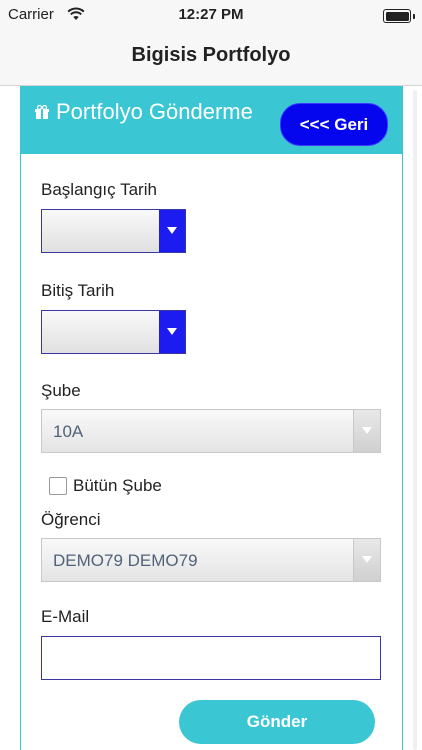 This screenshot has height=750, width=422. Describe the element at coordinates (211, 431) in the screenshot. I see `branch-select: 10A` at that location.